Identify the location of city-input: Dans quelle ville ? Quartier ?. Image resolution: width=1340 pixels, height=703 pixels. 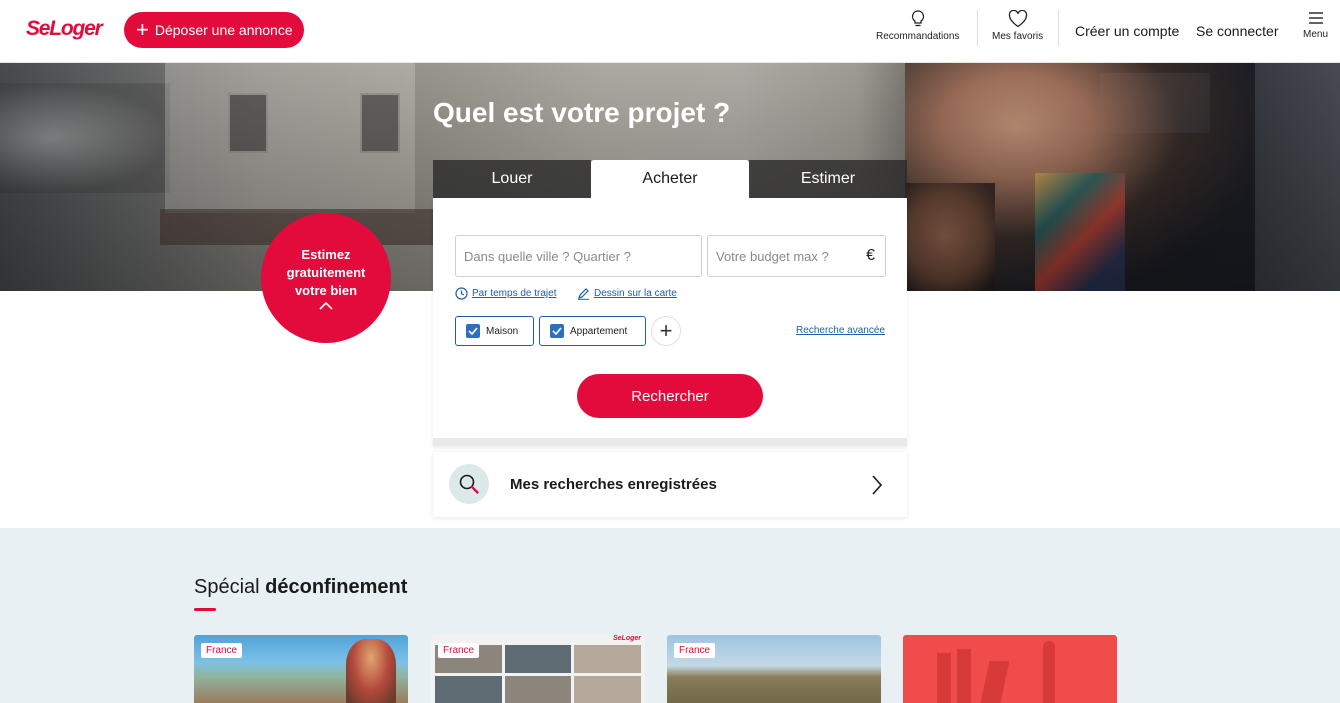
(578, 256).